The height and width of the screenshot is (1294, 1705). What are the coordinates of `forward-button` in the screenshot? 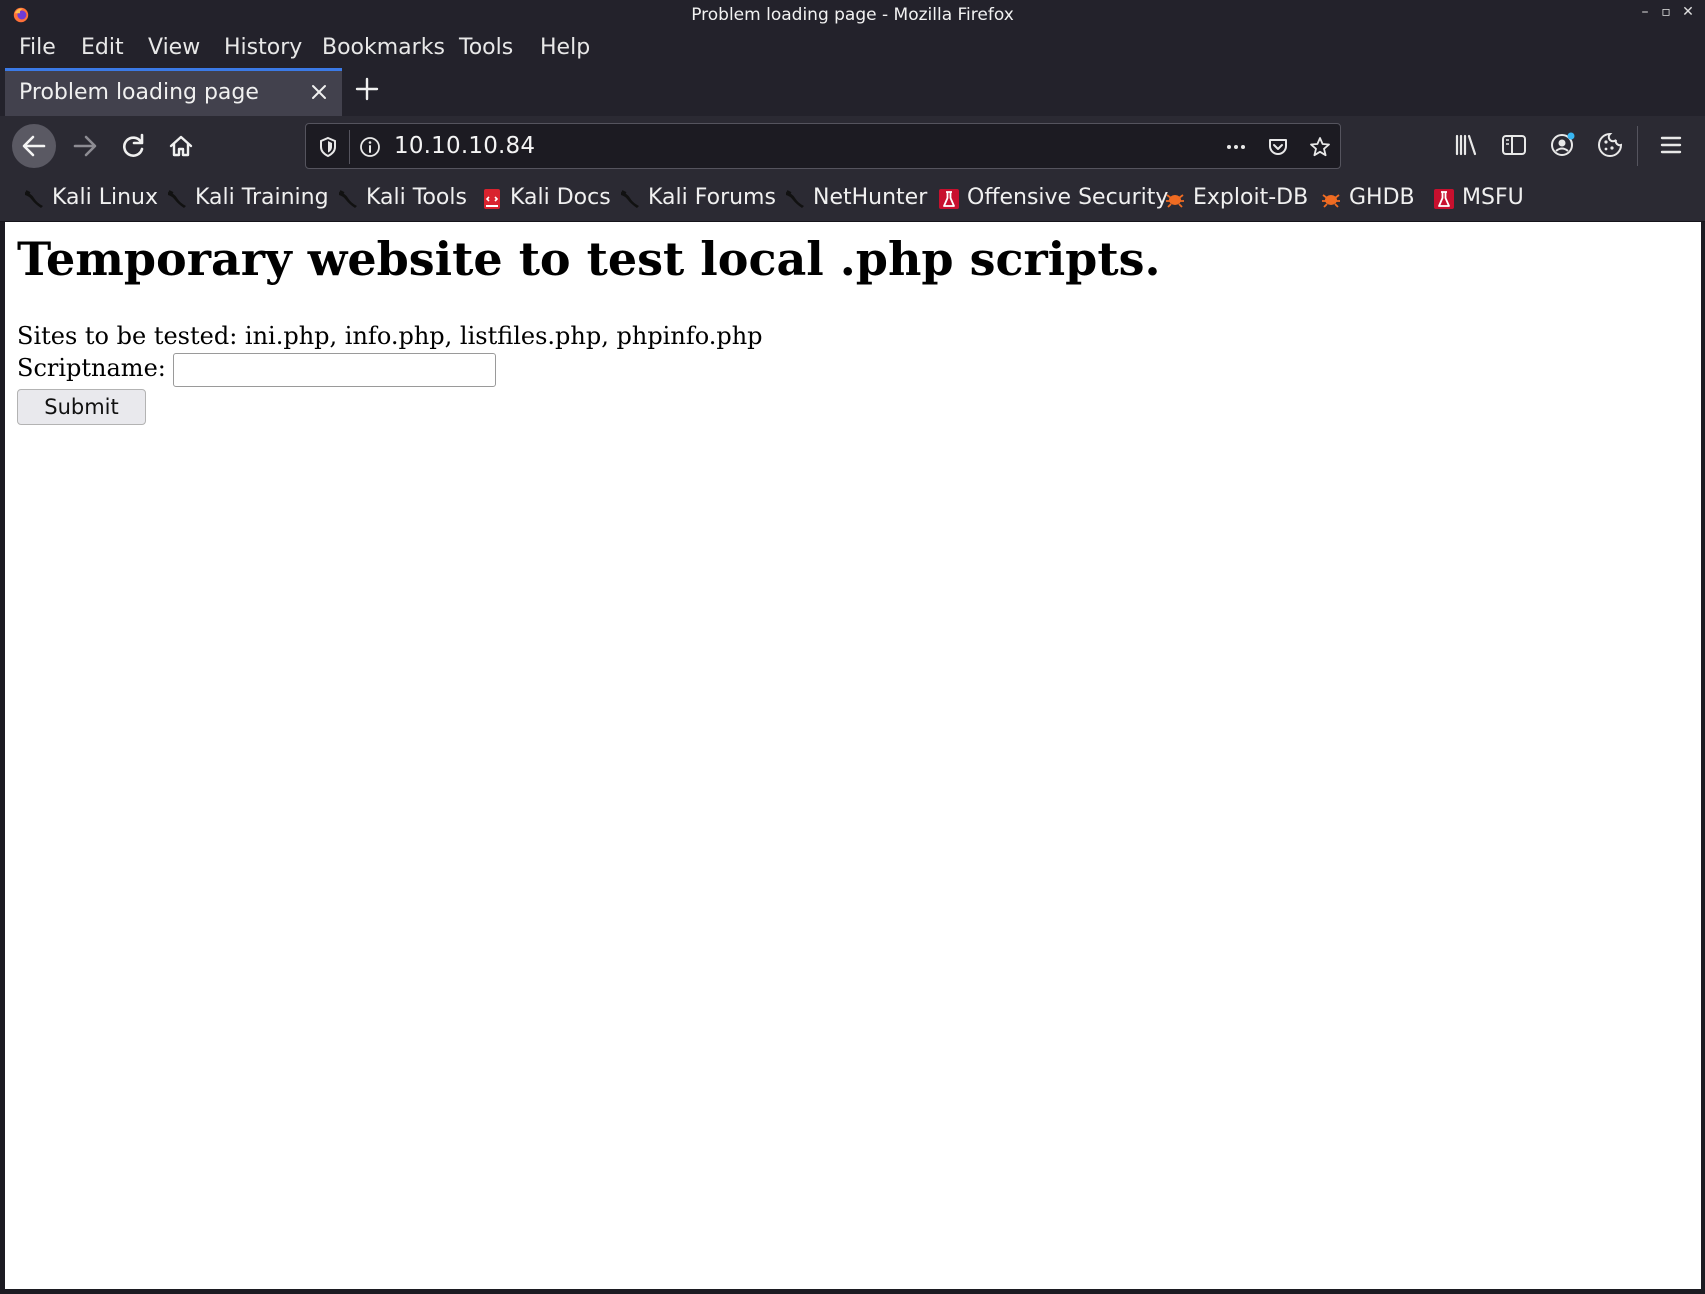 It's located at (85, 146).